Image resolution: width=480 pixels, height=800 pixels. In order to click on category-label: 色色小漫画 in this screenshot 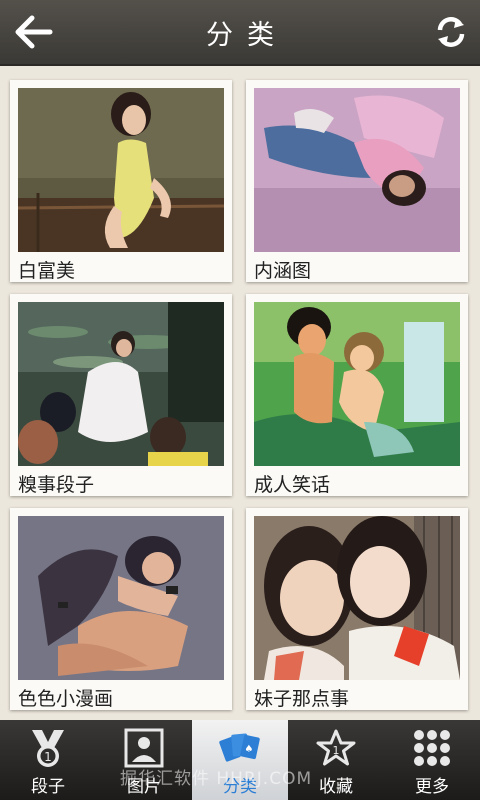, I will do `click(66, 699)`.